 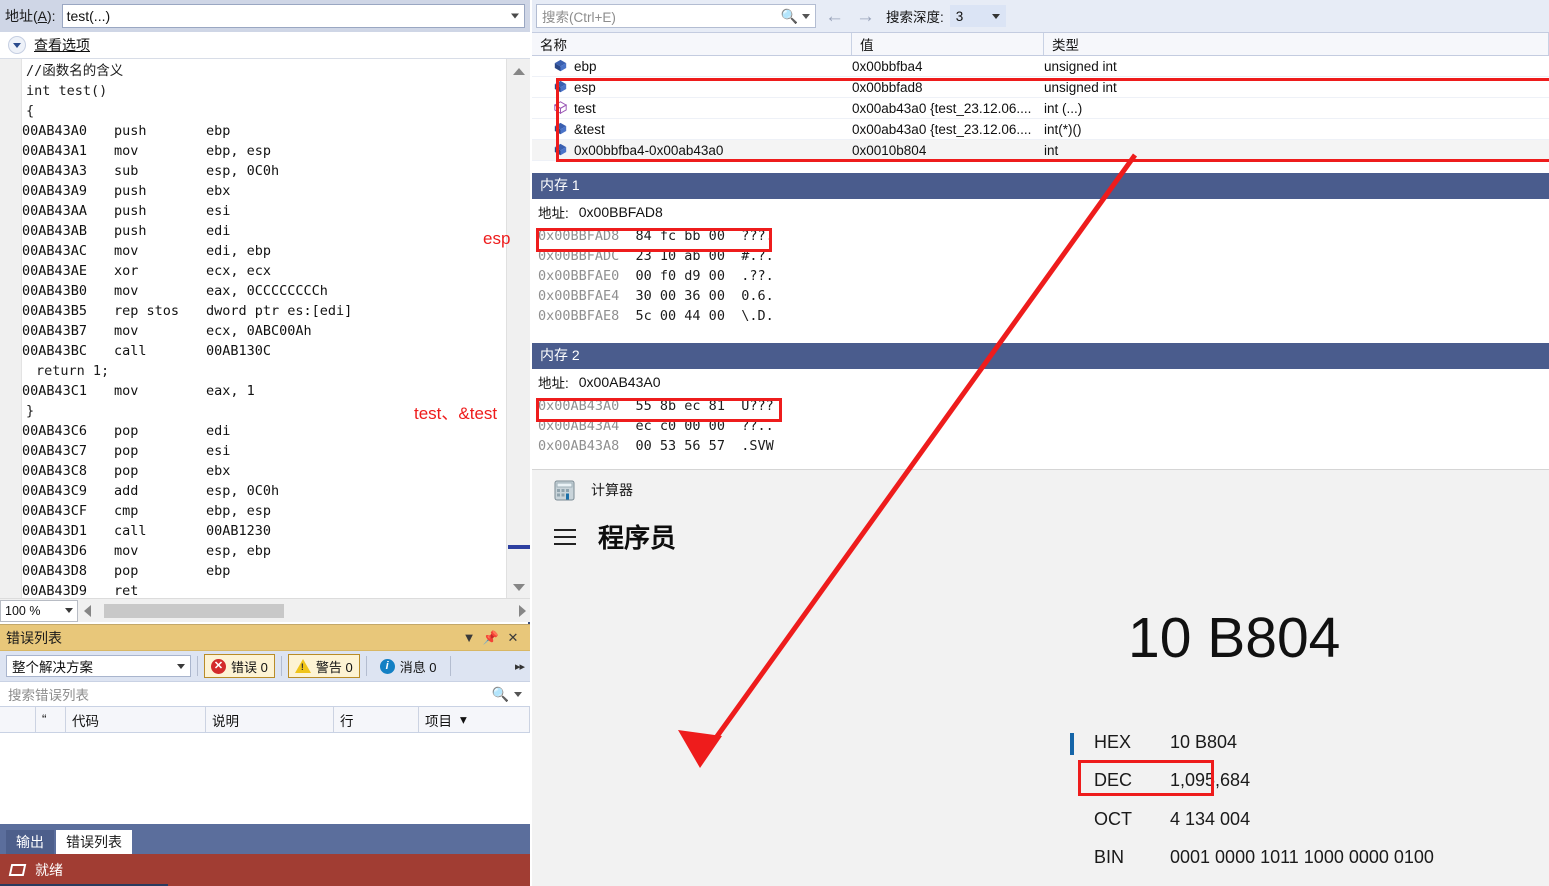 What do you see at coordinates (1040, 256) in the screenshot?
I see `memory-row: 0x00BBFADC 23 10 ab 00 #.?.` at bounding box center [1040, 256].